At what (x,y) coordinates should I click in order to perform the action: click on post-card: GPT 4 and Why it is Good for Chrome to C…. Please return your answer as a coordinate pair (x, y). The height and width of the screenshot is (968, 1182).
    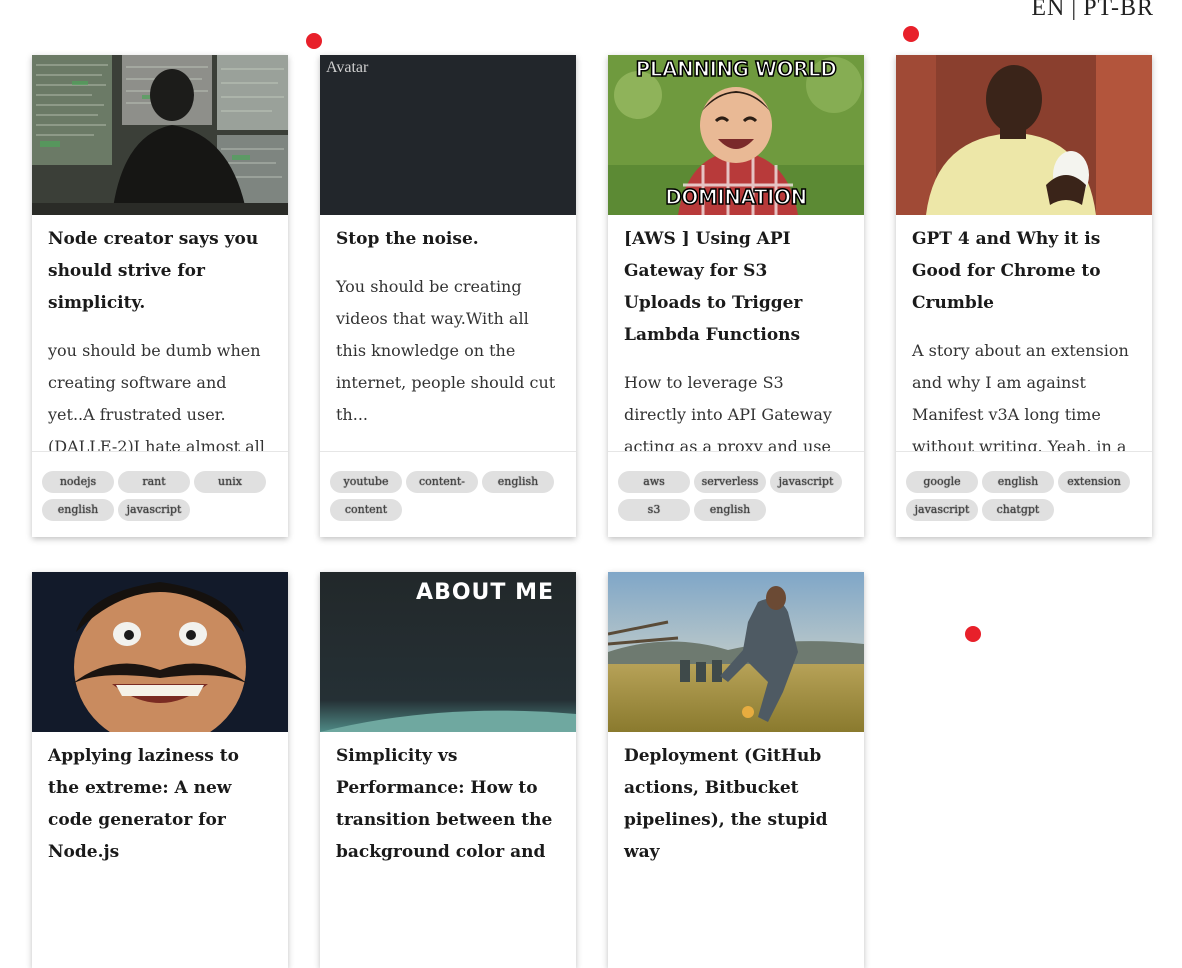
    Looking at the image, I should click on (1024, 296).